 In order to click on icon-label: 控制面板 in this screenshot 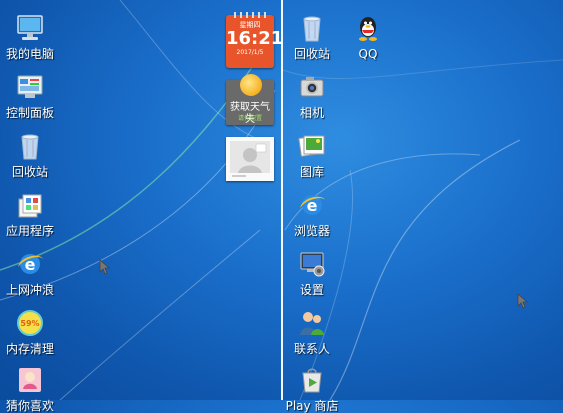, I will do `click(29, 113)`.